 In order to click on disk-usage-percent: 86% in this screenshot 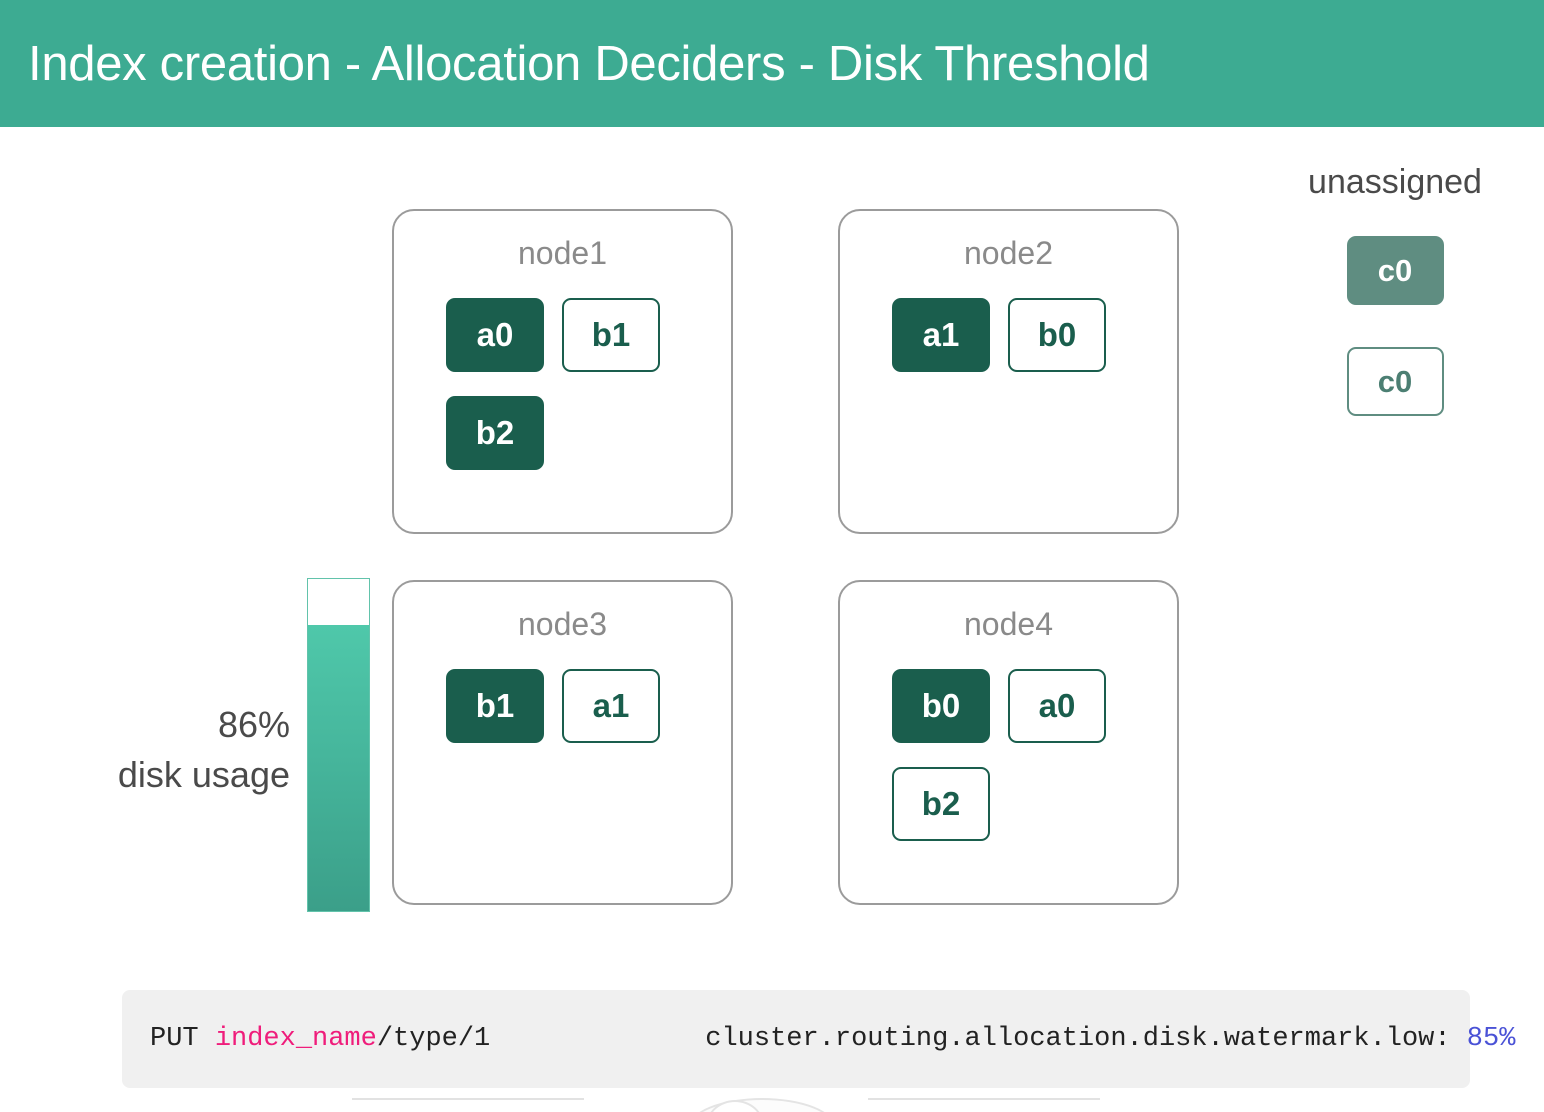, I will do `click(253, 724)`.